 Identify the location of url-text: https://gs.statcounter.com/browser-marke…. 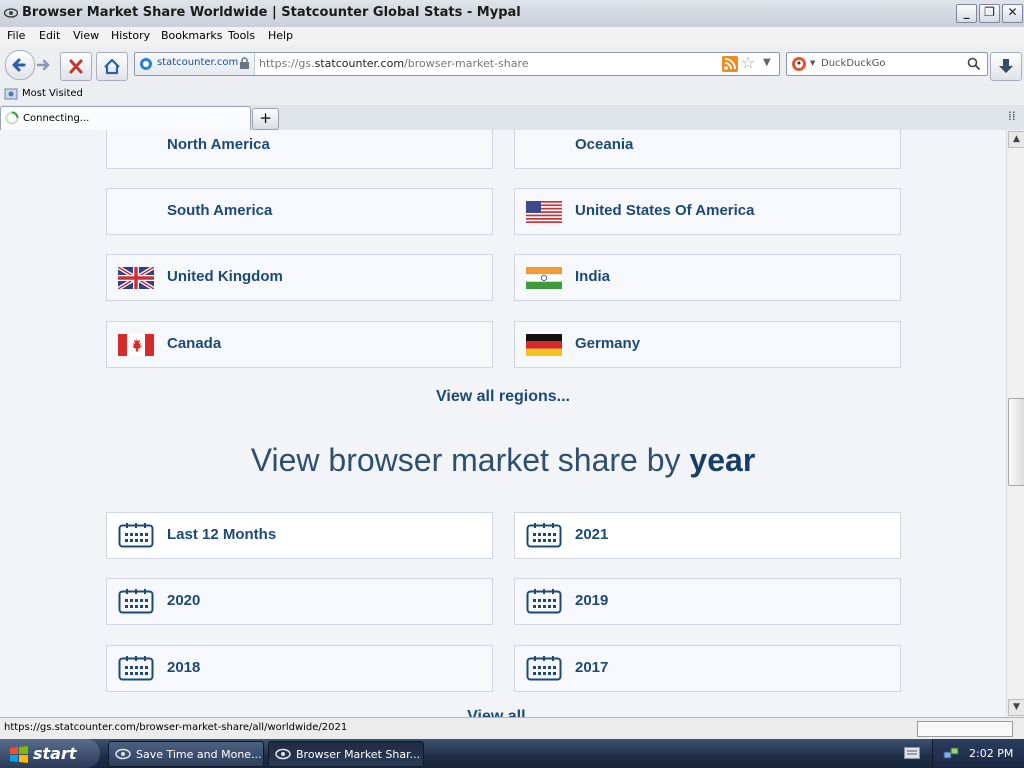
(394, 63).